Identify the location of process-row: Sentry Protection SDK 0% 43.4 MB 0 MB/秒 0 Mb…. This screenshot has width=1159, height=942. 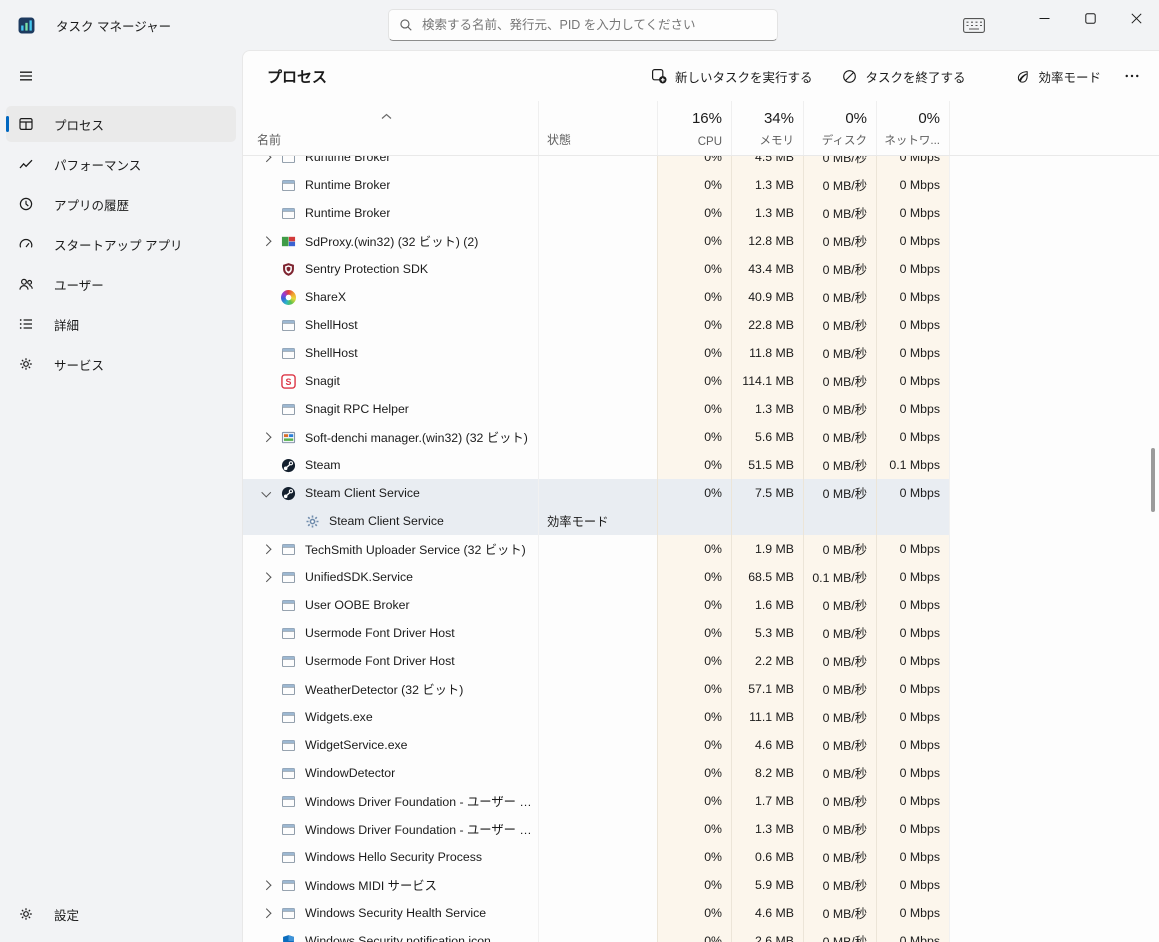
(701, 269).